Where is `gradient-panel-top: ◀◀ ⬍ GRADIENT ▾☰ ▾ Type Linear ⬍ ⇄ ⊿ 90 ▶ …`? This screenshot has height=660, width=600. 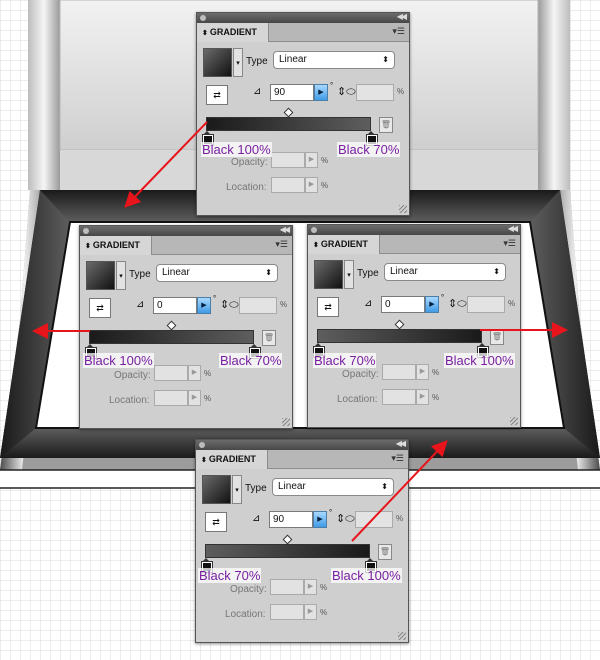
gradient-panel-top: ◀◀ ⬍ GRADIENT ▾☰ ▾ Type Linear ⬍ ⇄ ⊿ 90 ▶ … is located at coordinates (303, 114).